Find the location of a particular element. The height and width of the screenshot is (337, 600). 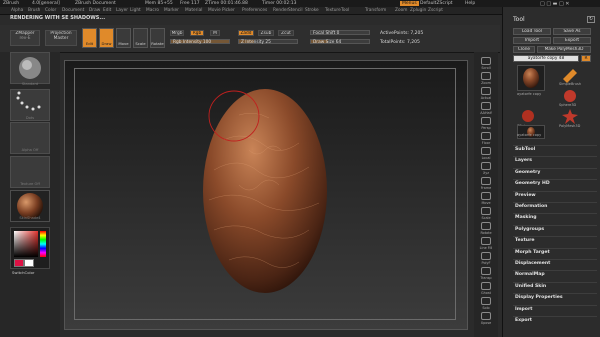

subpalette-displacement: Displacement is located at coordinates (532, 263).